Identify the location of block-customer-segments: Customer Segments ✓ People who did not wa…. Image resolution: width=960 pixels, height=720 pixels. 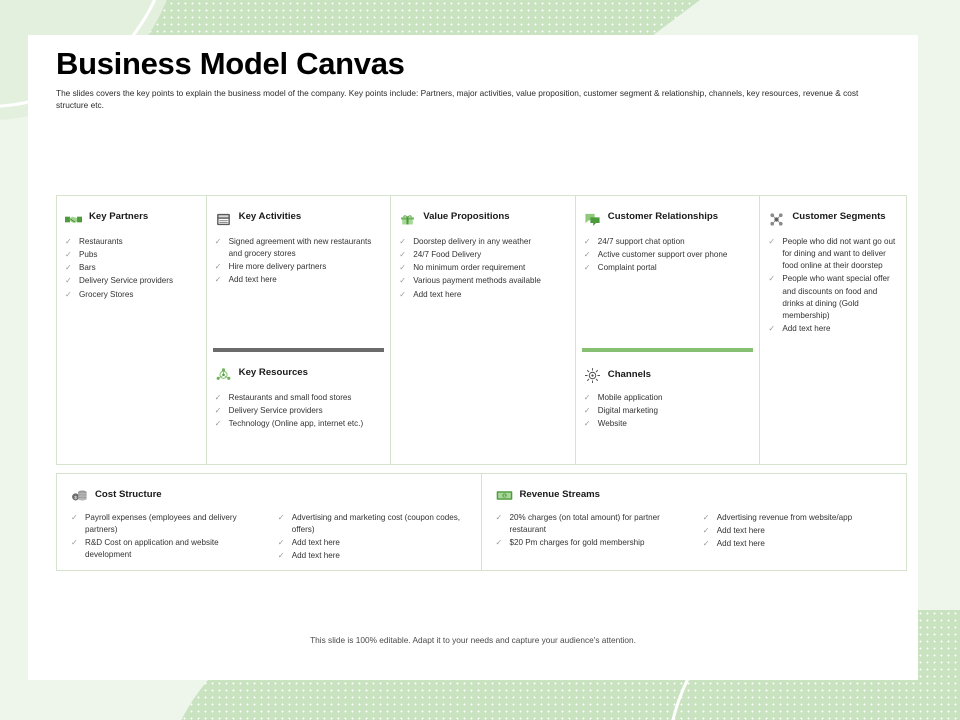
(833, 269).